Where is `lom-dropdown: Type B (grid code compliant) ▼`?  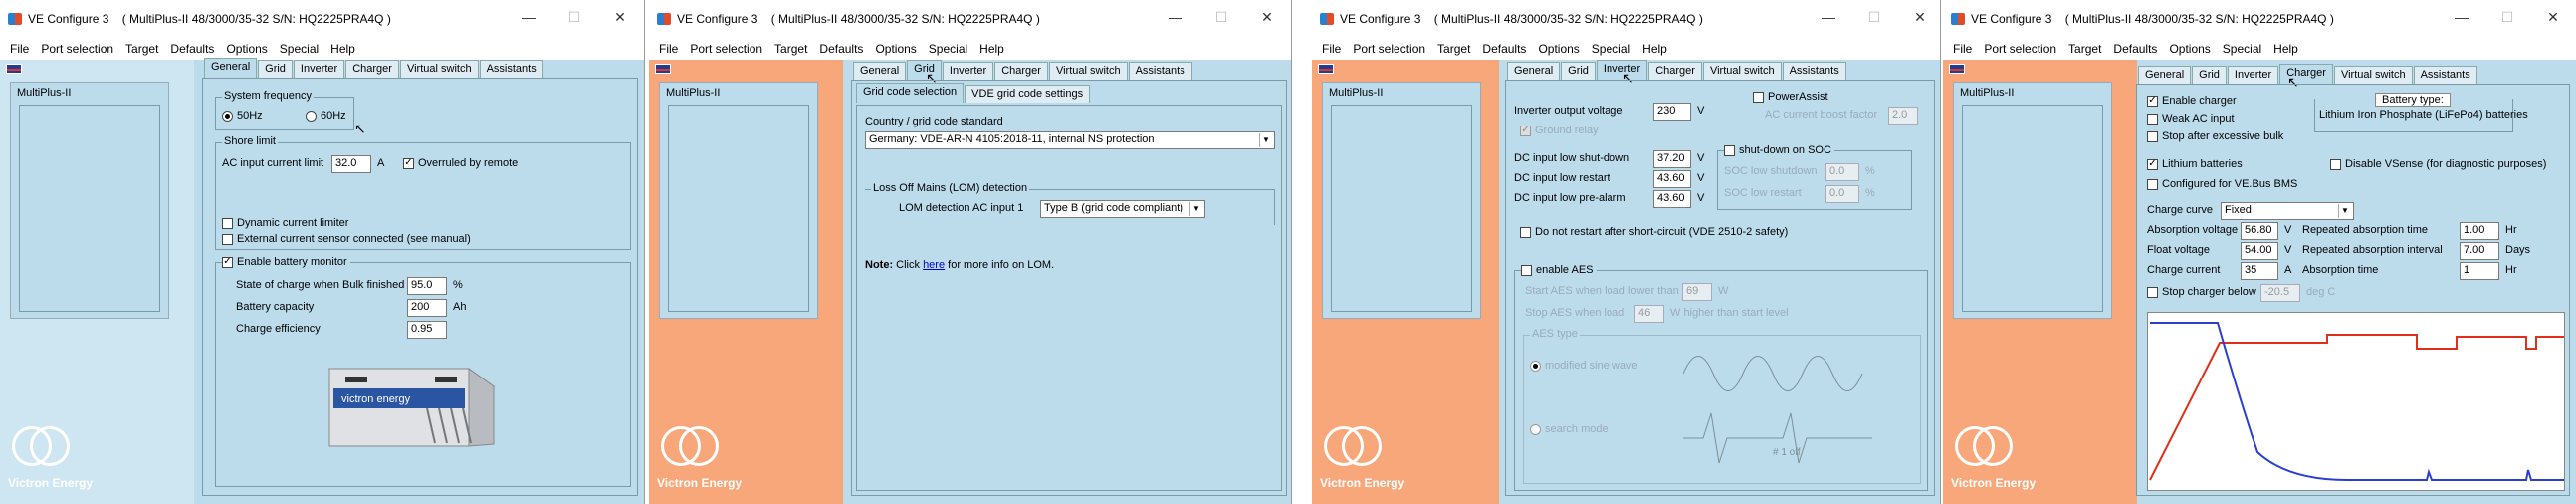 lom-dropdown: Type B (grid code compliant) ▼ is located at coordinates (1122, 209).